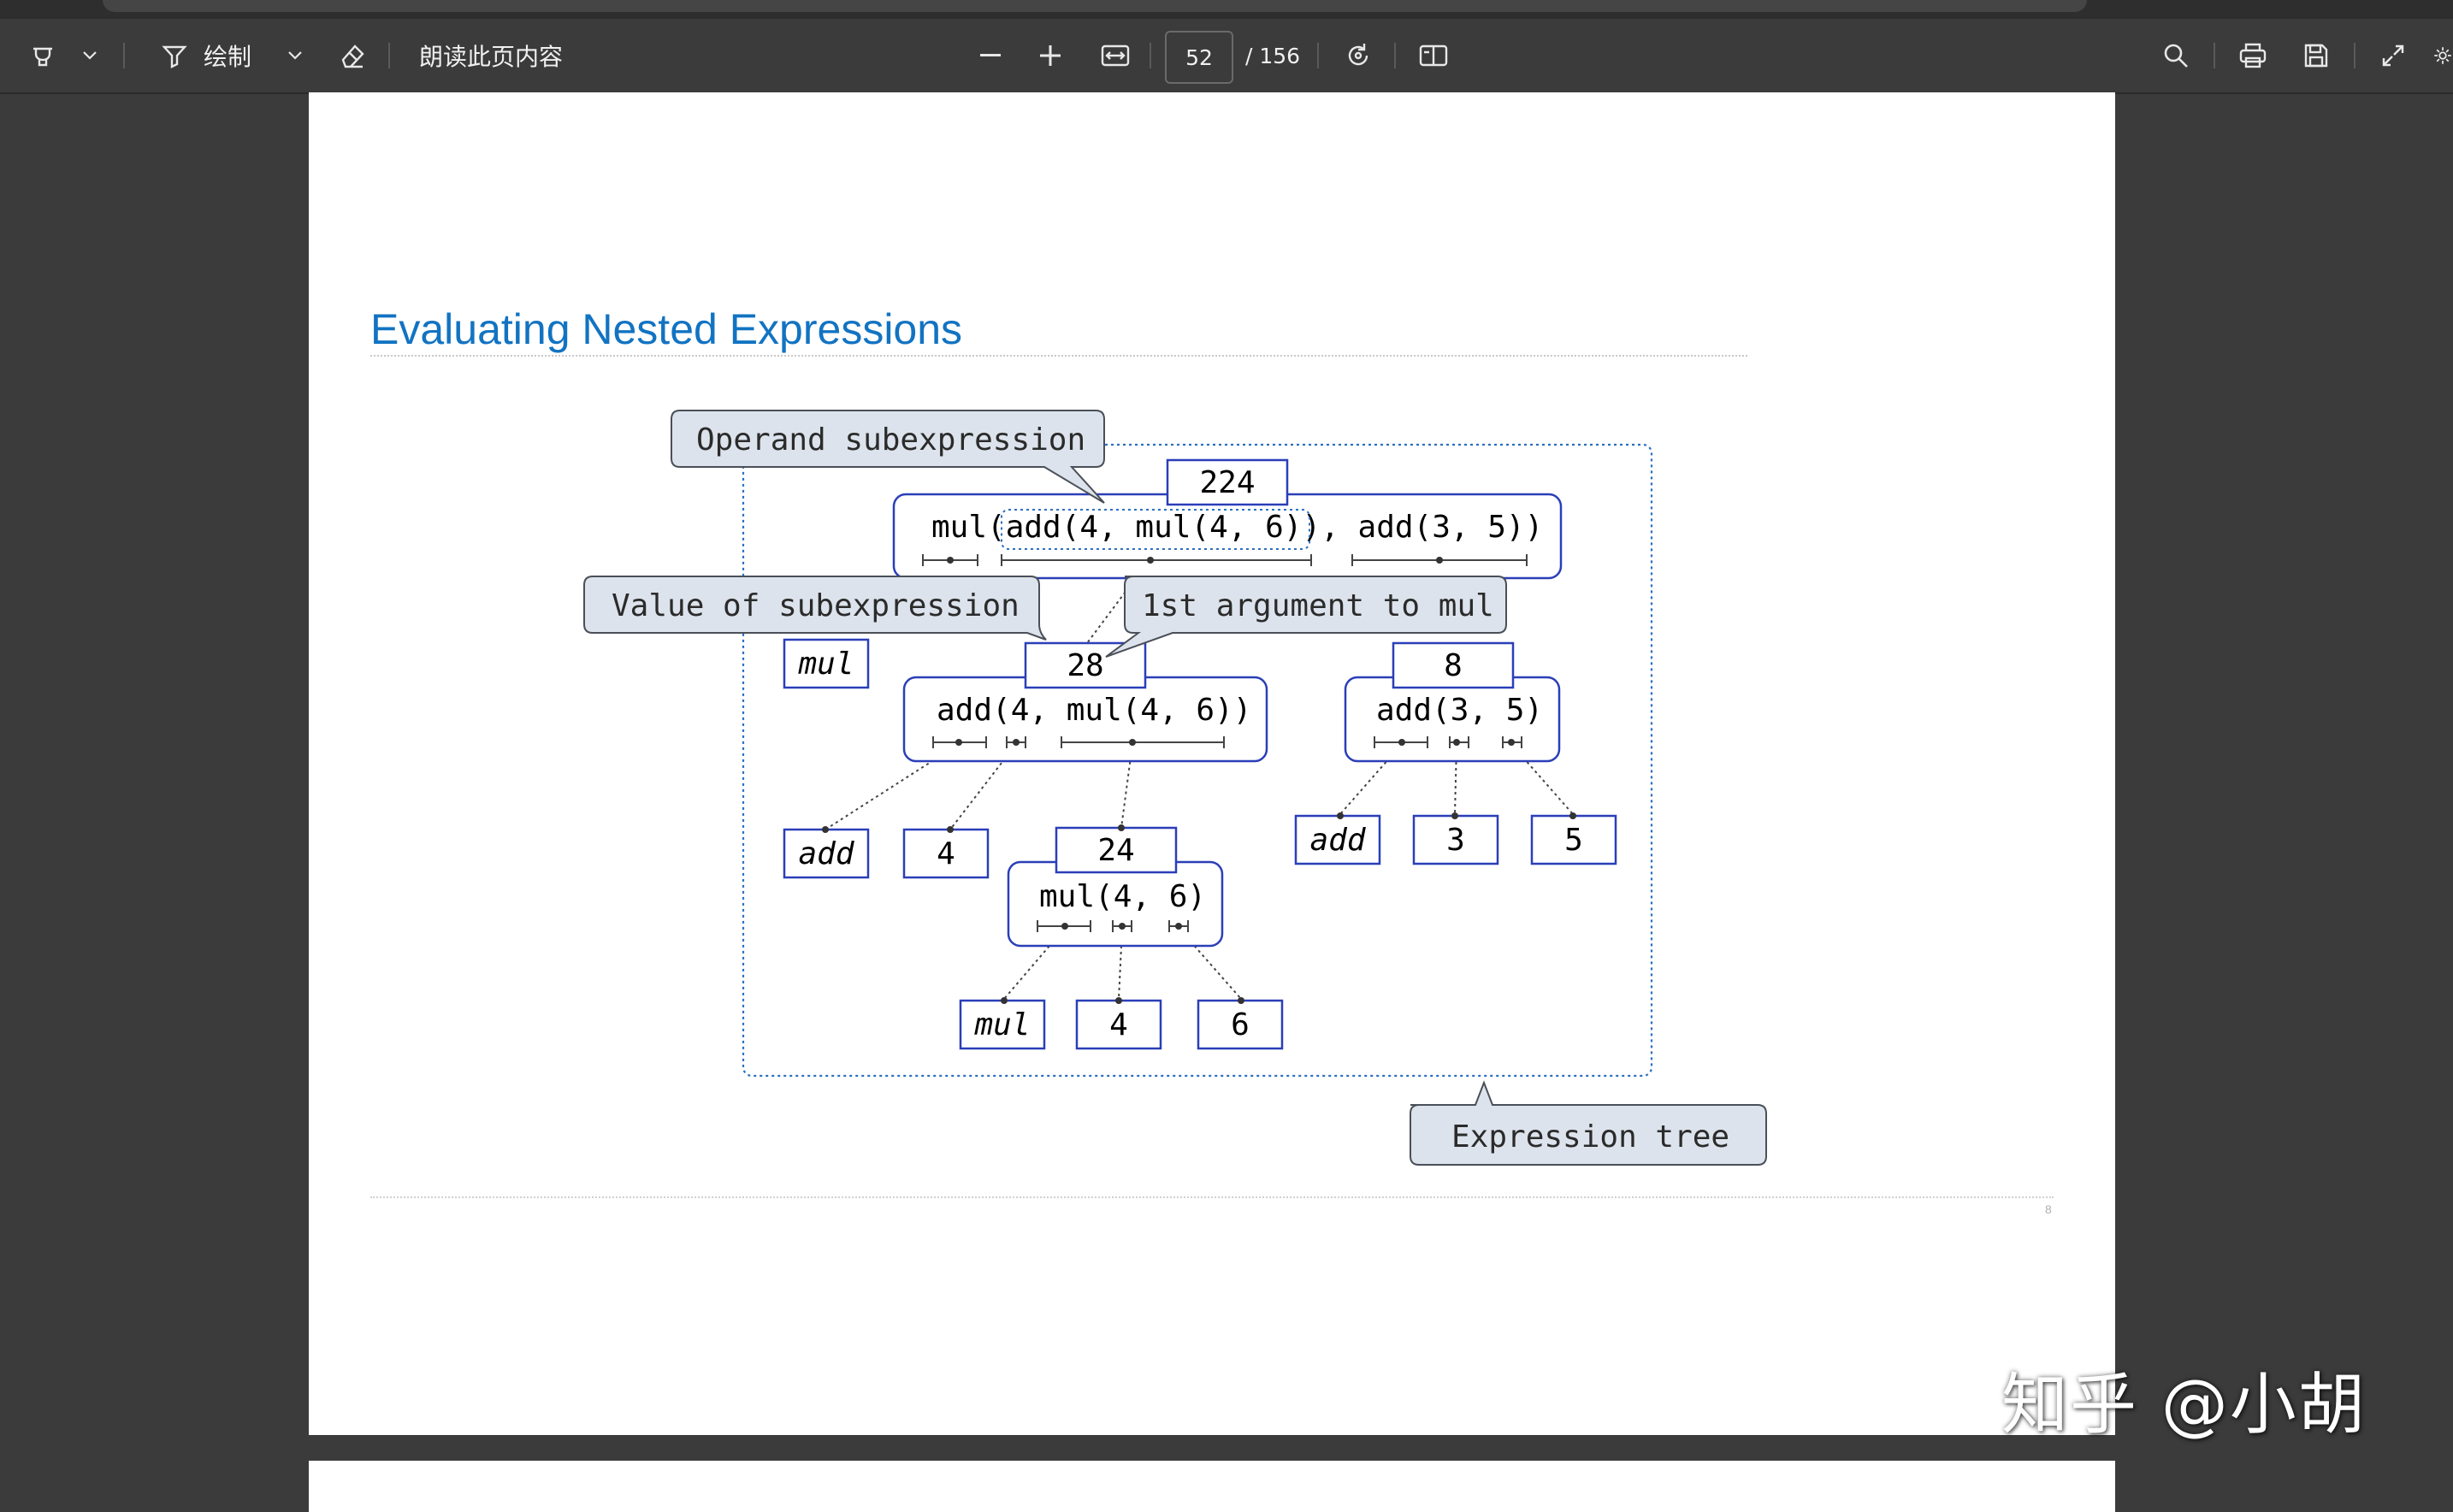  What do you see at coordinates (1573, 840) in the screenshot?
I see `leaf-five: 5` at bounding box center [1573, 840].